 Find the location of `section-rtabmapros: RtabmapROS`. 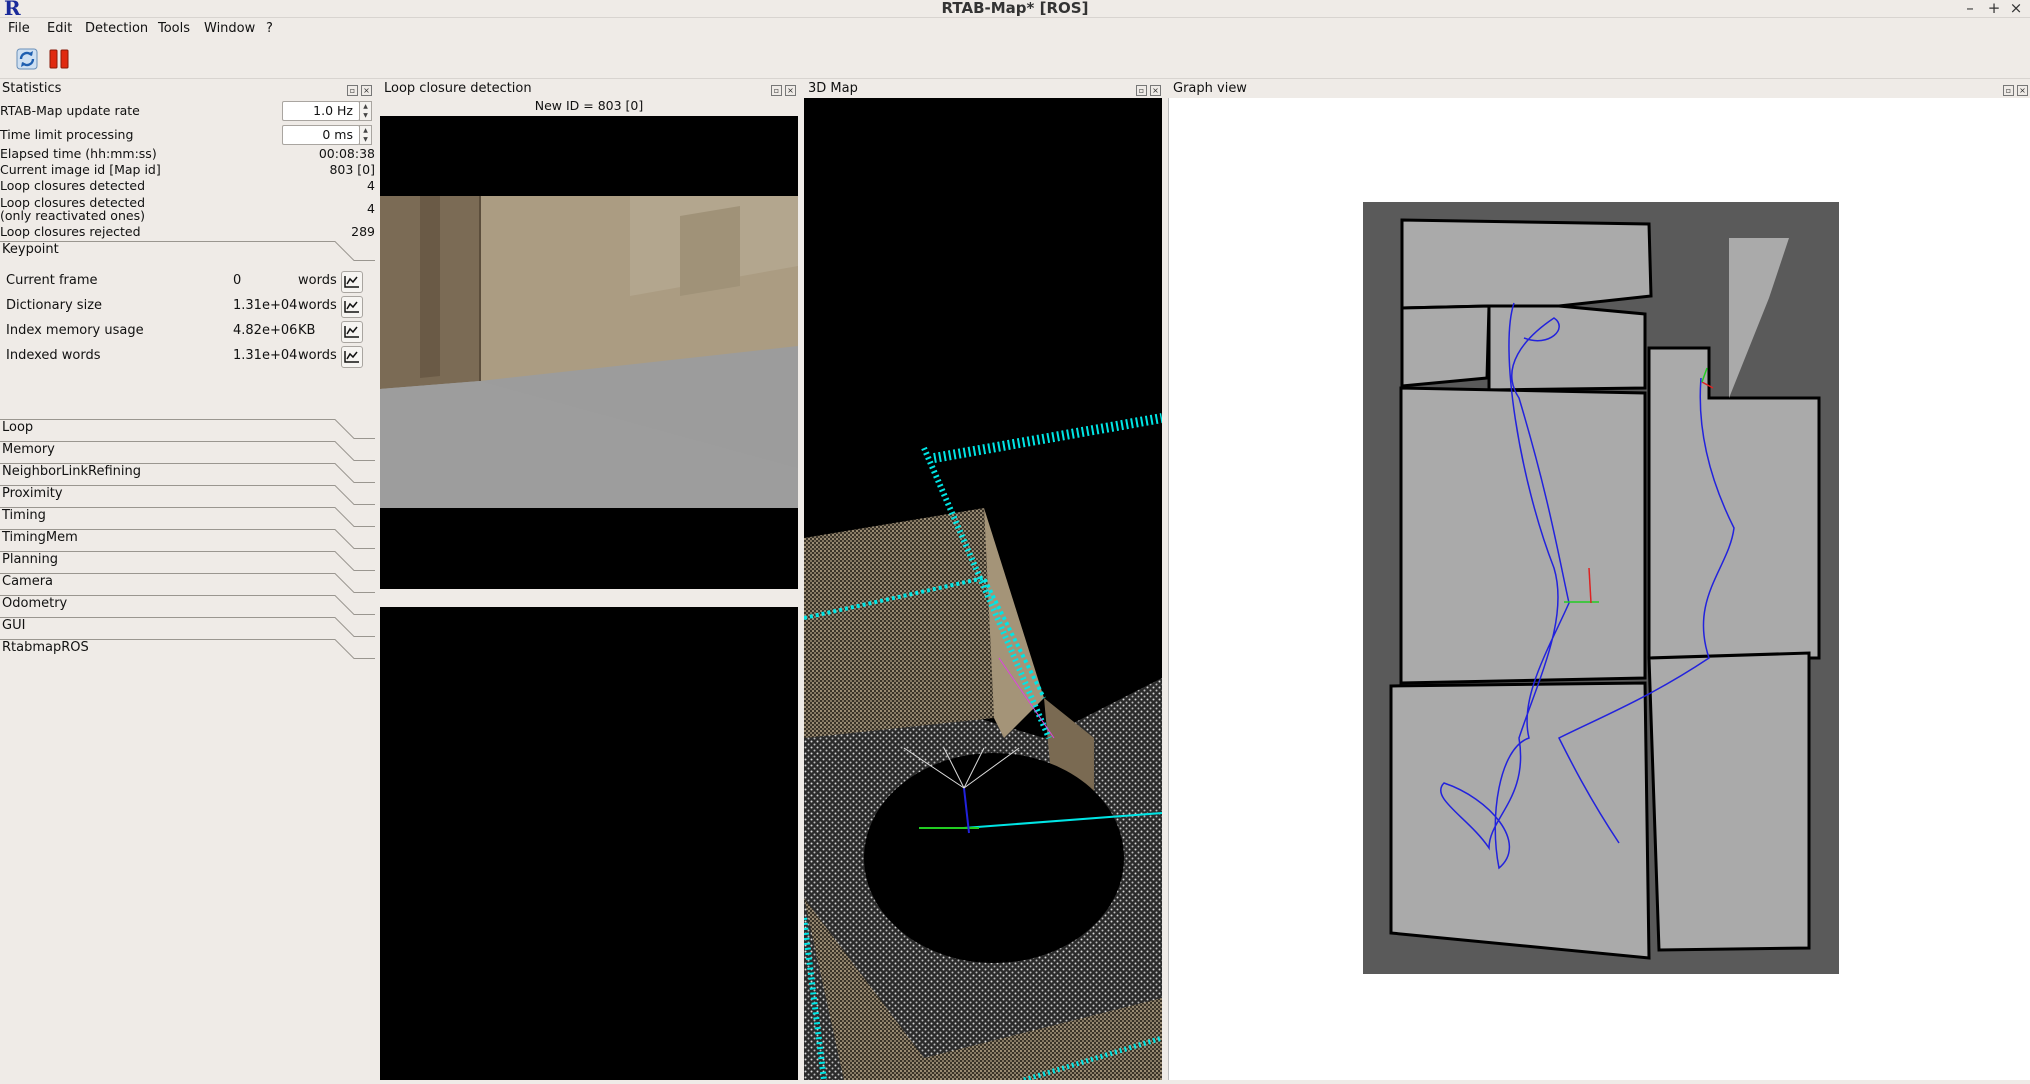

section-rtabmapros: RtabmapROS is located at coordinates (187, 649).